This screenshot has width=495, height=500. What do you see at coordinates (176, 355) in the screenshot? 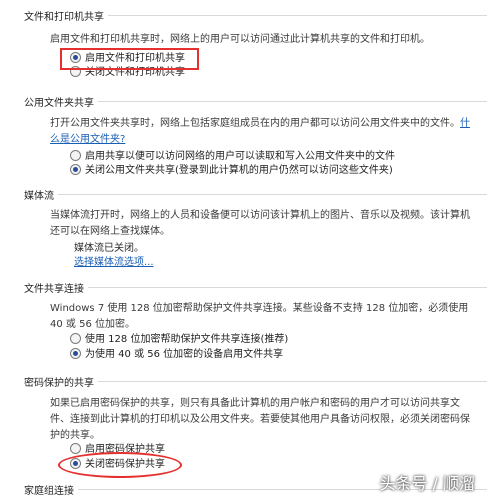
I see `radio-40-56-bit-encryption: 为使用 40 或 56 位加密的设备启用文件共享` at bounding box center [176, 355].